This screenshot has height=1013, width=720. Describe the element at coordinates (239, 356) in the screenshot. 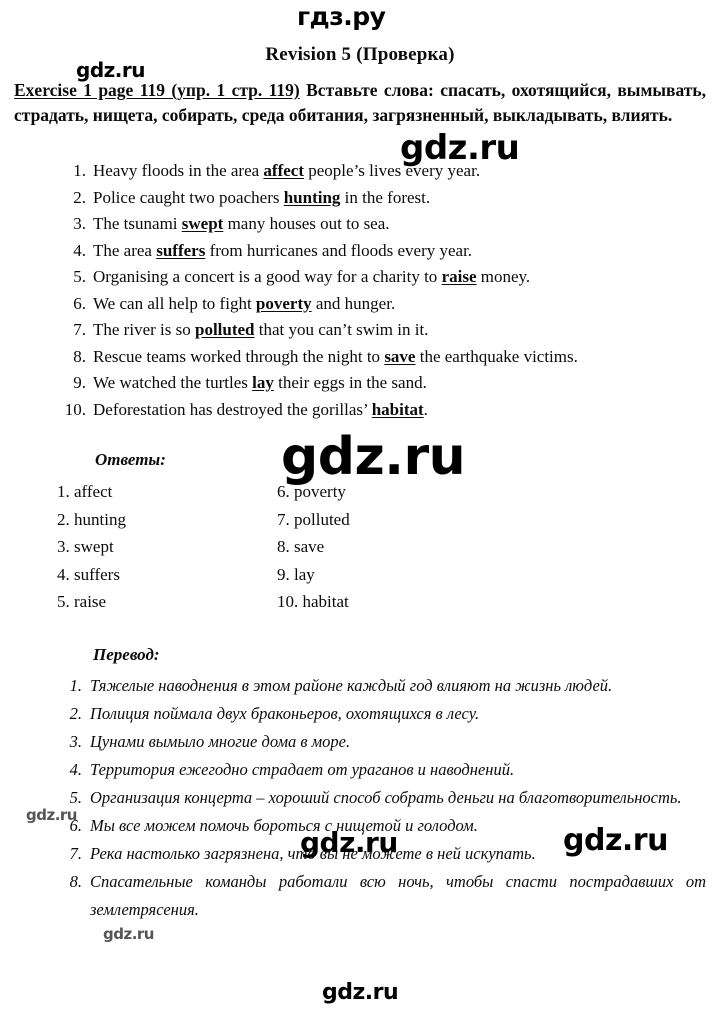

I see `sentence-before: Rescue teams worked through the night to` at that location.